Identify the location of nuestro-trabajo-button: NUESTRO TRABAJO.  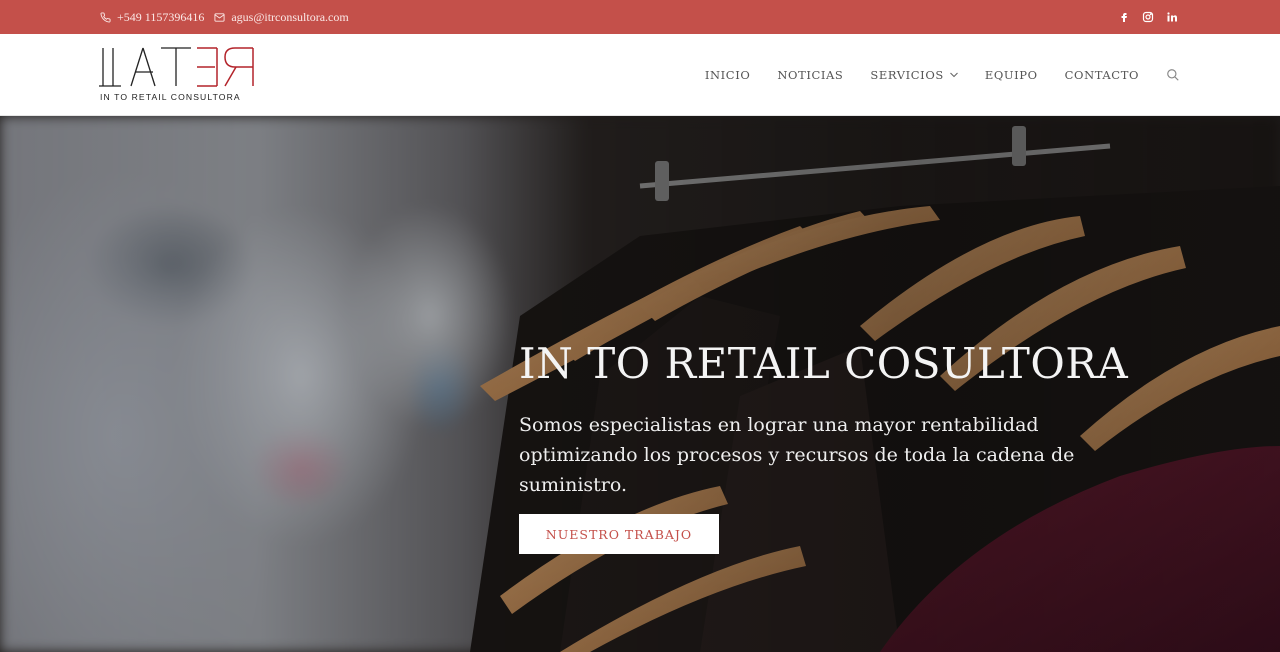
(619, 534).